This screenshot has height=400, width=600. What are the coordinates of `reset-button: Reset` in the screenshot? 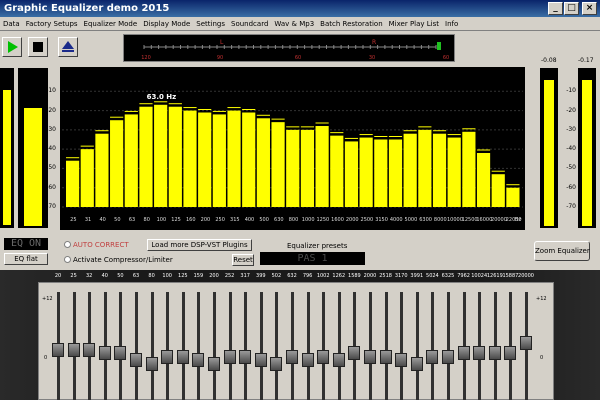 It's located at (243, 260).